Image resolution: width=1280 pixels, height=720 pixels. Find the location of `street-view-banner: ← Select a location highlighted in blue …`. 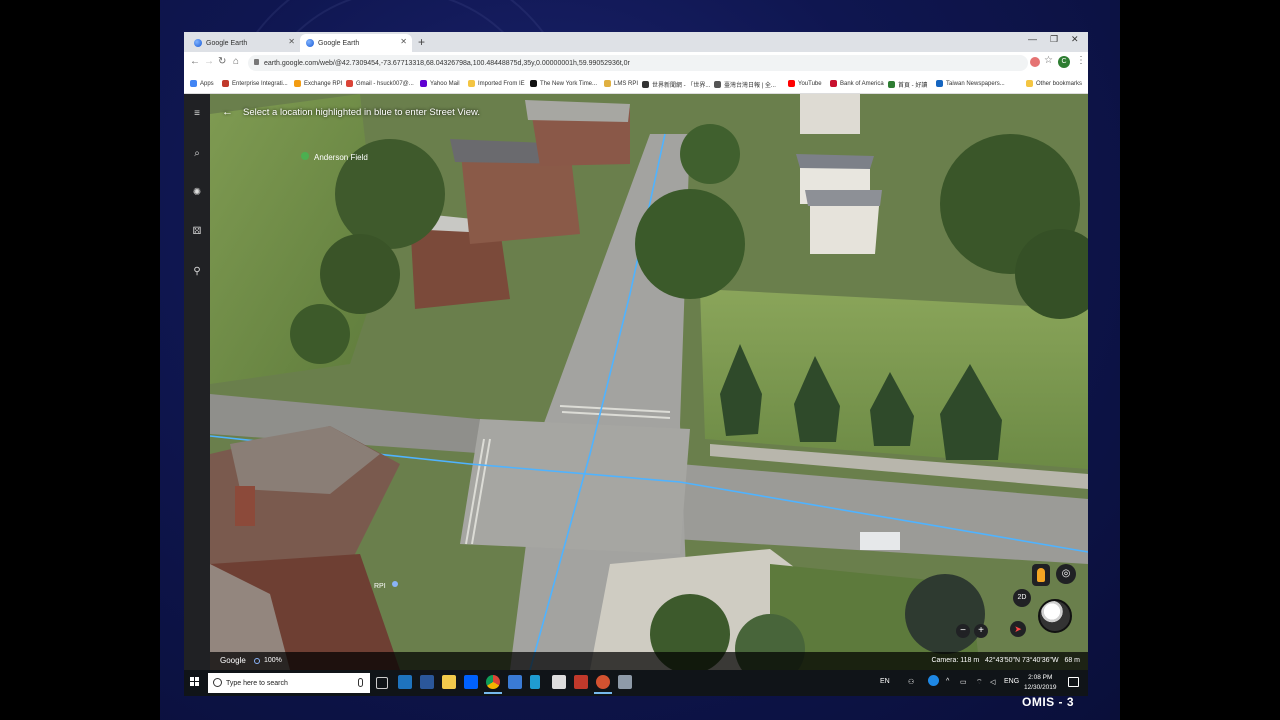

street-view-banner: ← Select a location highlighted in blue … is located at coordinates (351, 112).